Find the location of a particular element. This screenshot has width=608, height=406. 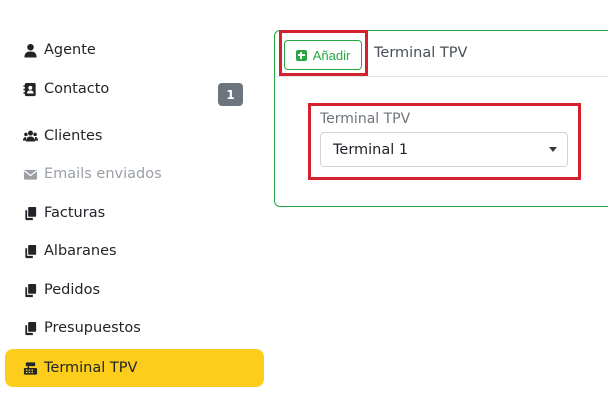

add-button: Añadir is located at coordinates (323, 55).